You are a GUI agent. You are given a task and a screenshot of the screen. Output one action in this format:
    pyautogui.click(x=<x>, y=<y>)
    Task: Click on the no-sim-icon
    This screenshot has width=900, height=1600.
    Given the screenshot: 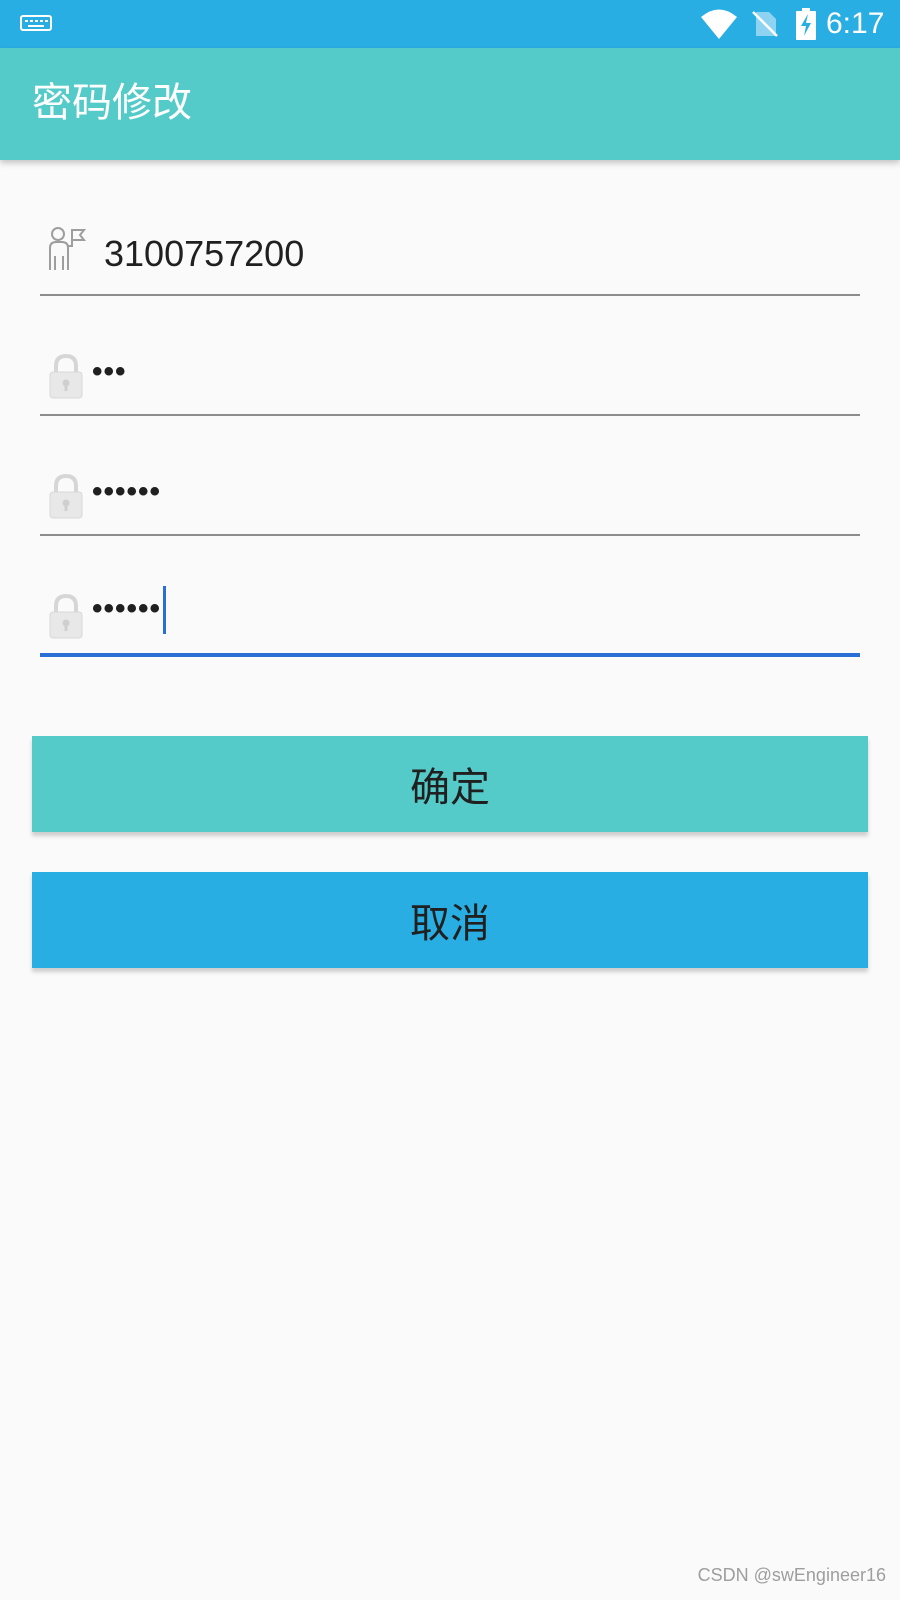 What is the action you would take?
    pyautogui.click(x=765, y=24)
    